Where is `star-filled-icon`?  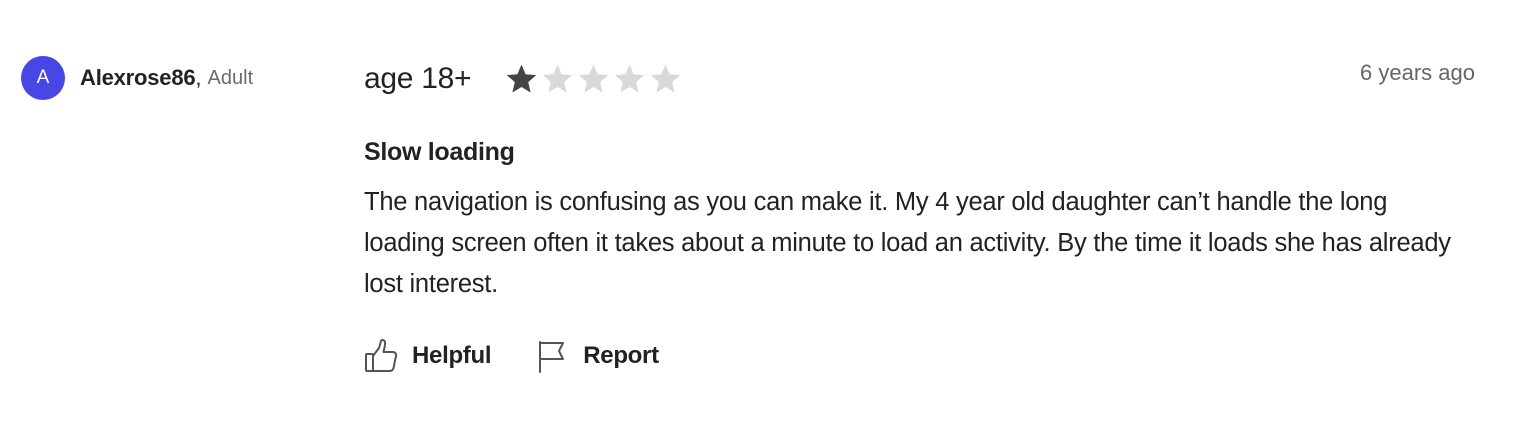 star-filled-icon is located at coordinates (521, 78).